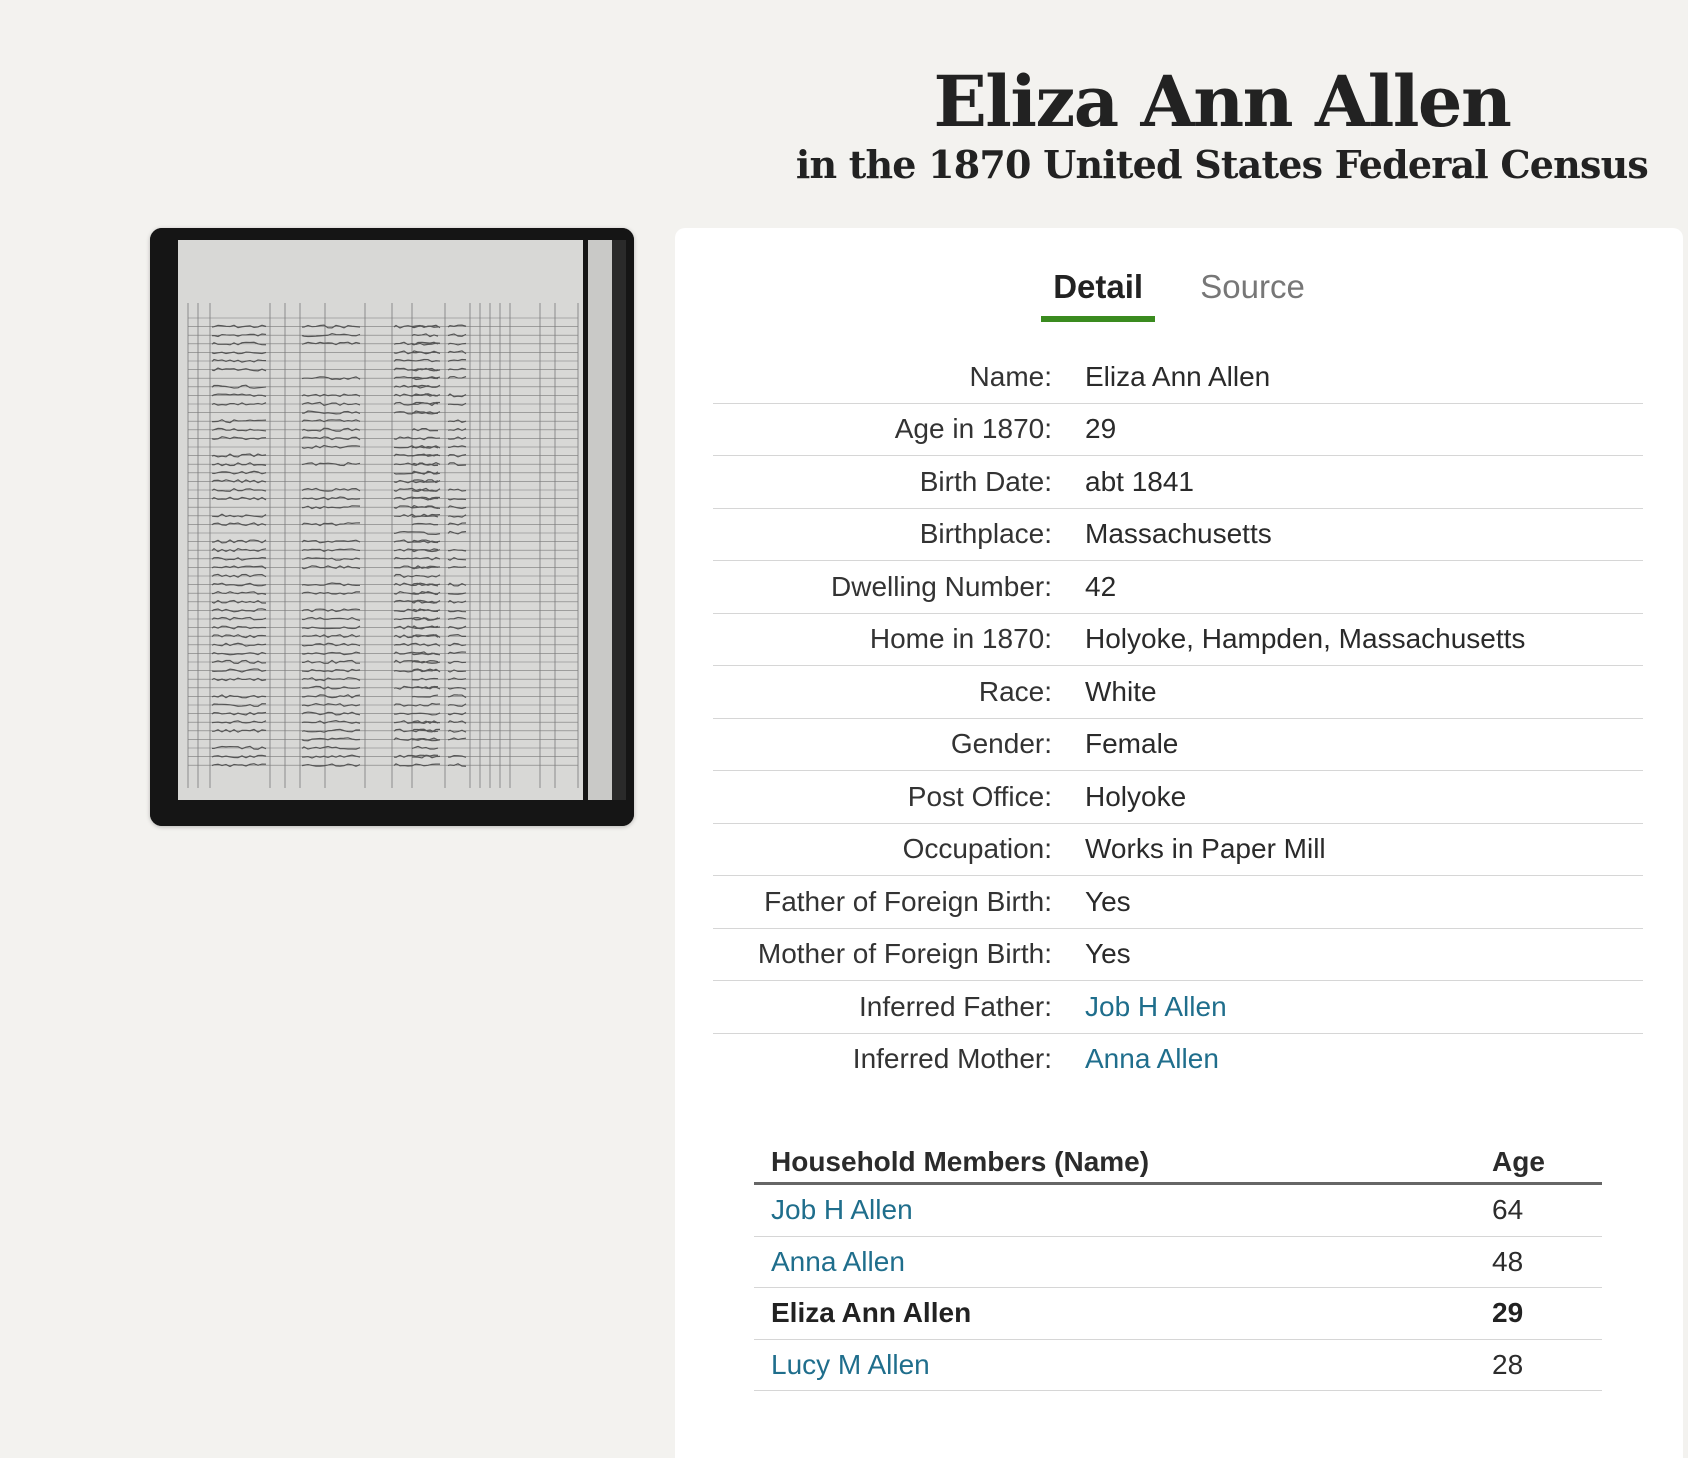 Image resolution: width=1688 pixels, height=1458 pixels. Describe the element at coordinates (1152, 1058) in the screenshot. I see `inferred-parent-link: Anna Allen` at that location.